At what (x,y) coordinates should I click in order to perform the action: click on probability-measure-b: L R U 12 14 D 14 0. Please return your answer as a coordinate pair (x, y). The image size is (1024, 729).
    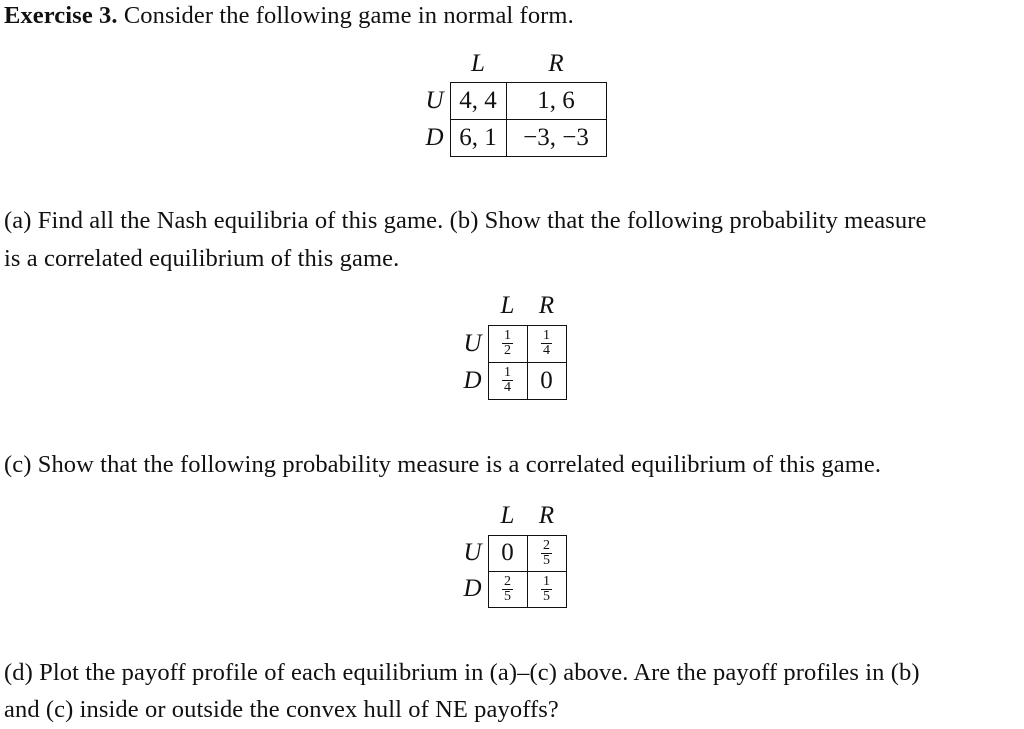
    Looking at the image, I should click on (508, 343).